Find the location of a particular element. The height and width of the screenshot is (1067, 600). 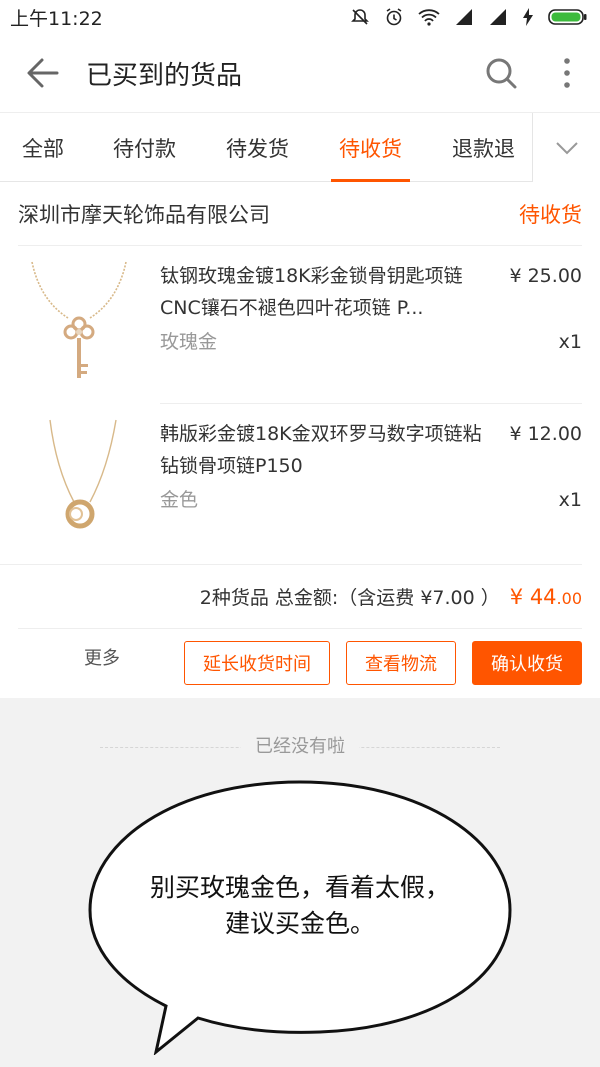

status-icons is located at coordinates (469, 17).